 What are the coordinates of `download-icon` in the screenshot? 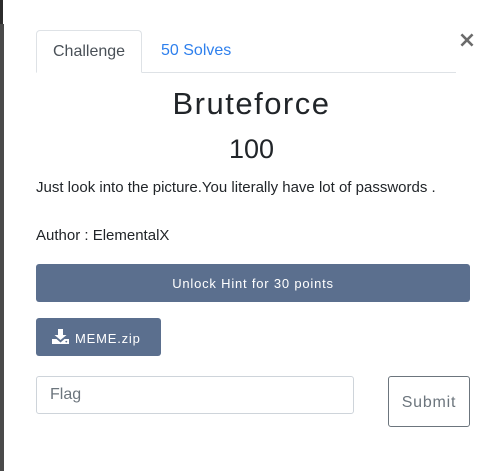 It's located at (60, 336).